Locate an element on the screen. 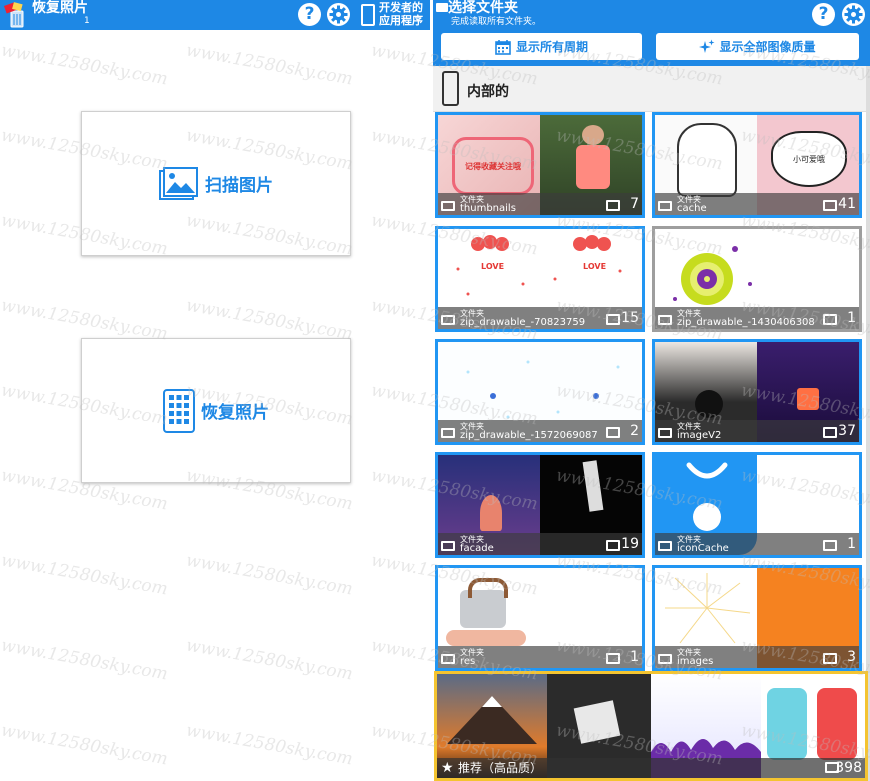 The image size is (870, 781). scan-images-button: 扫描图片 is located at coordinates (216, 183).